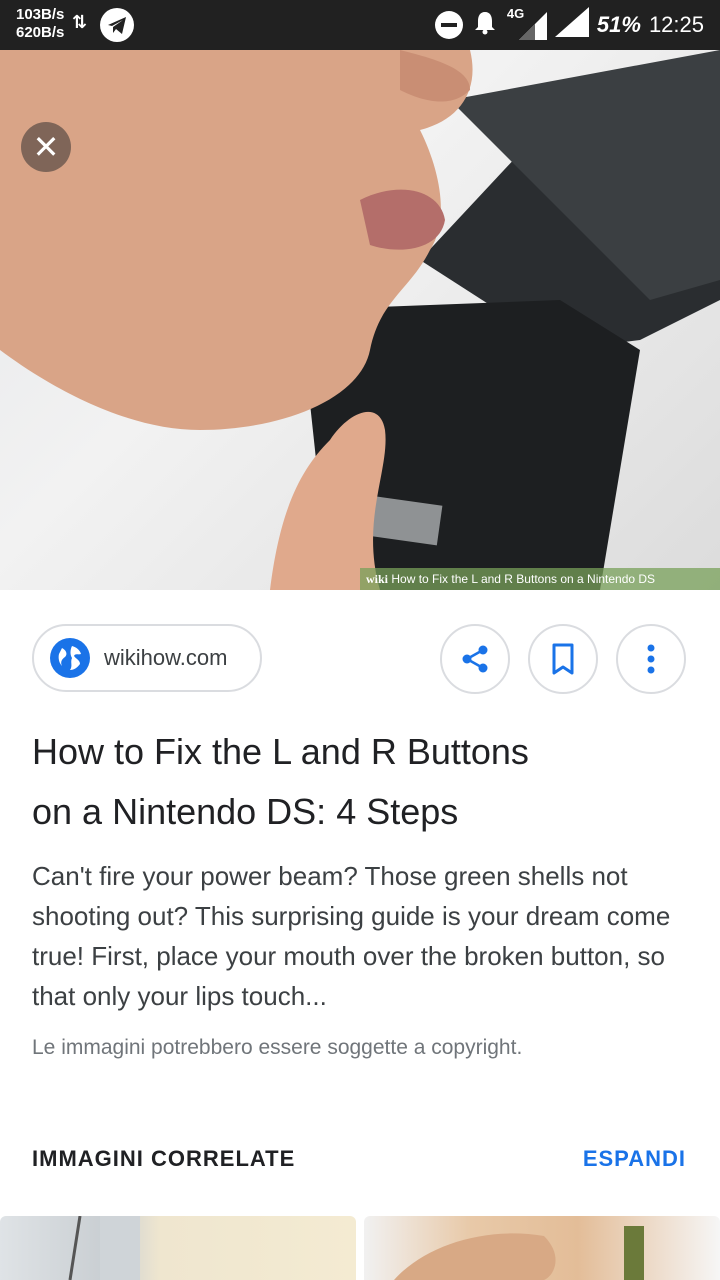  I want to click on watermark-brand: wiki, so click(377, 579).